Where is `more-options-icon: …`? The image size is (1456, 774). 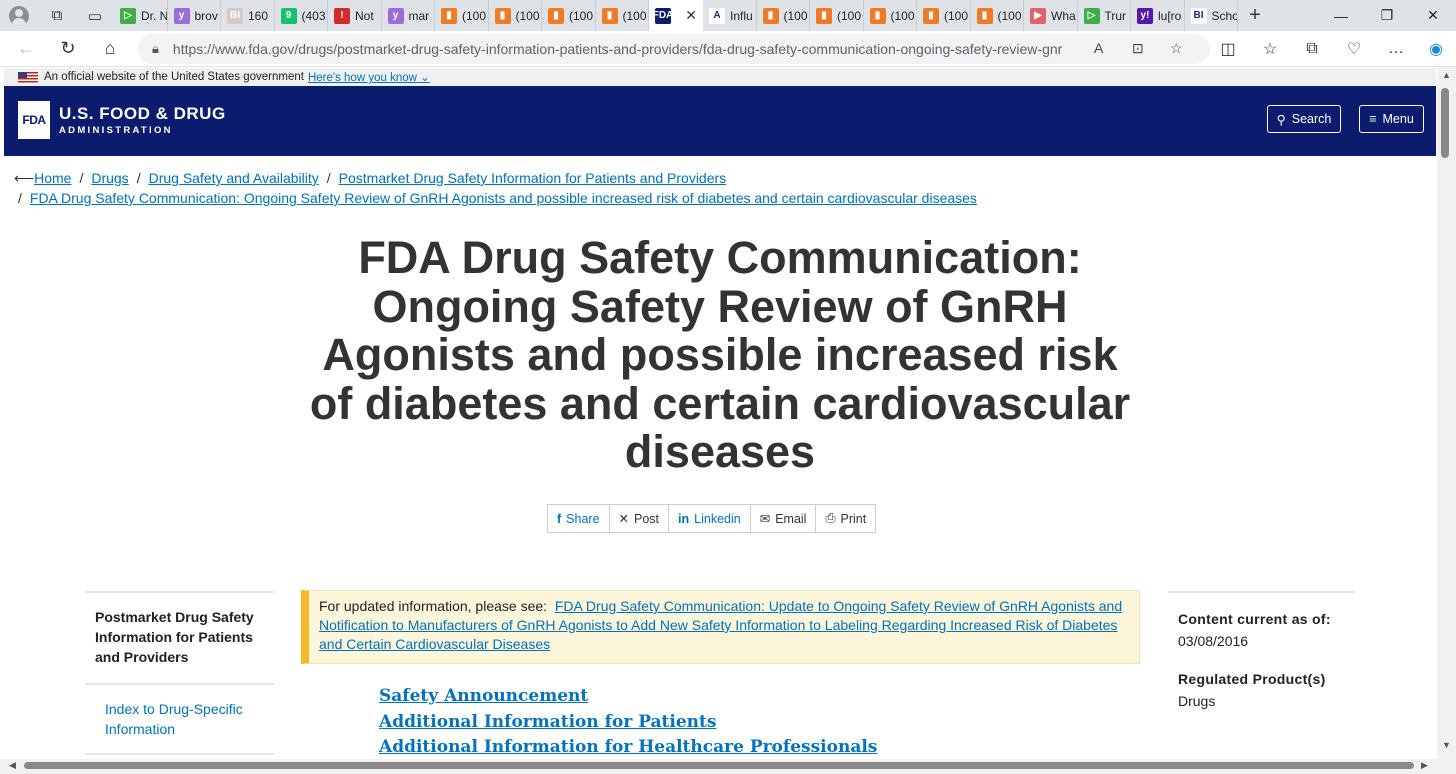
more-options-icon: … is located at coordinates (1396, 49).